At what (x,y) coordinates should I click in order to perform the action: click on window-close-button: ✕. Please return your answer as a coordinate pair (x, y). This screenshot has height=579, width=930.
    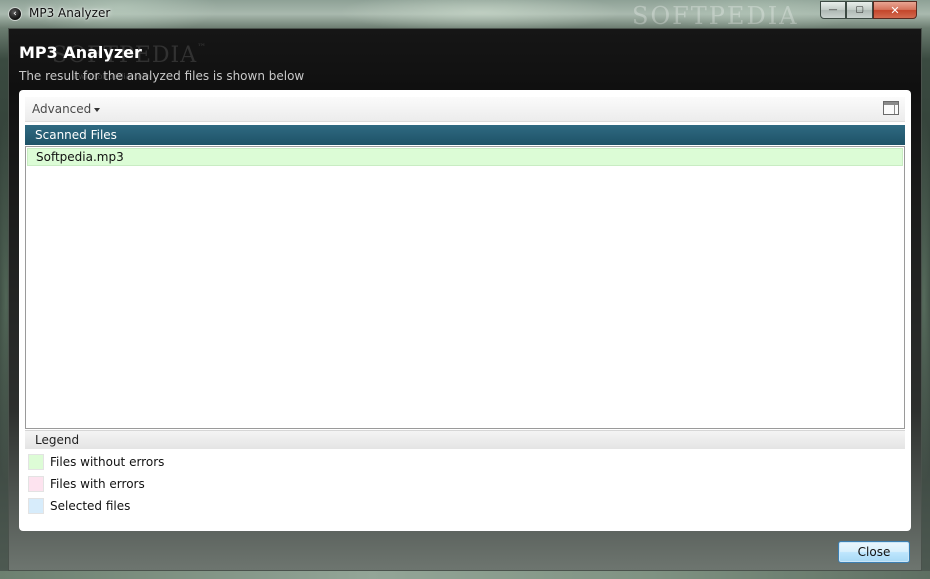
    Looking at the image, I should click on (895, 10).